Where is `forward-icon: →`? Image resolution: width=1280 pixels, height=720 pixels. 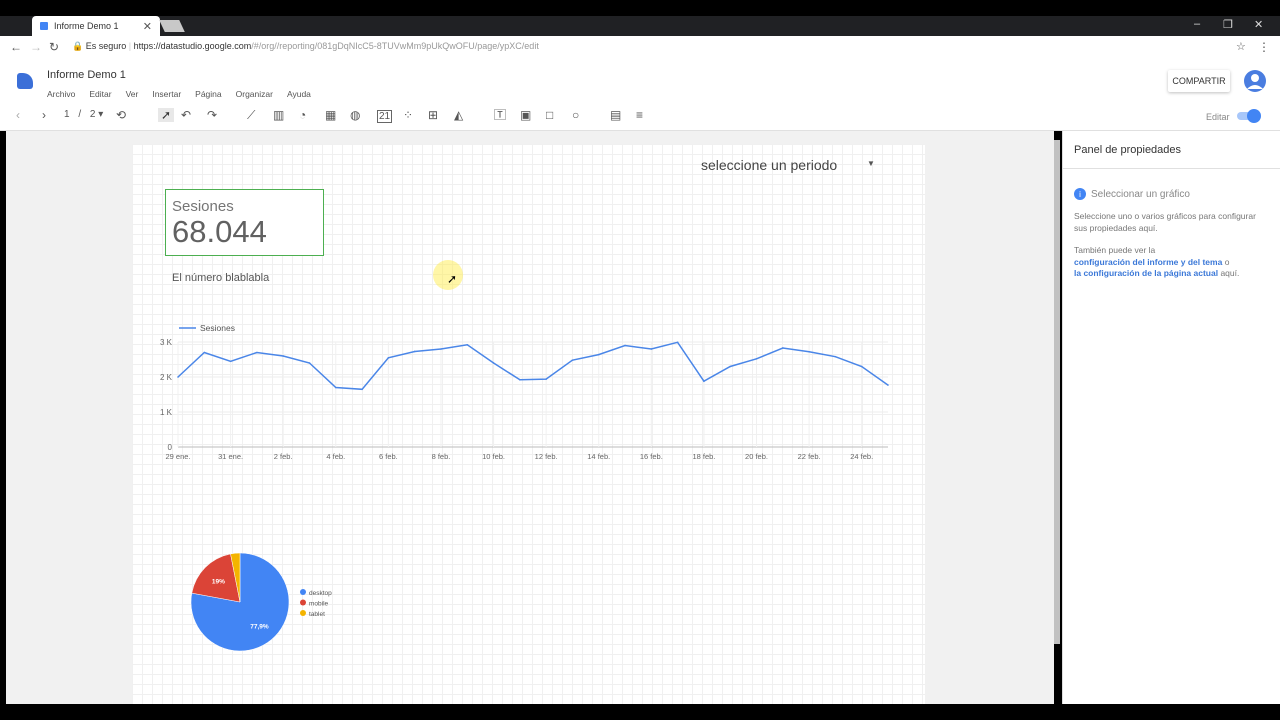
forward-icon: → is located at coordinates (36, 47).